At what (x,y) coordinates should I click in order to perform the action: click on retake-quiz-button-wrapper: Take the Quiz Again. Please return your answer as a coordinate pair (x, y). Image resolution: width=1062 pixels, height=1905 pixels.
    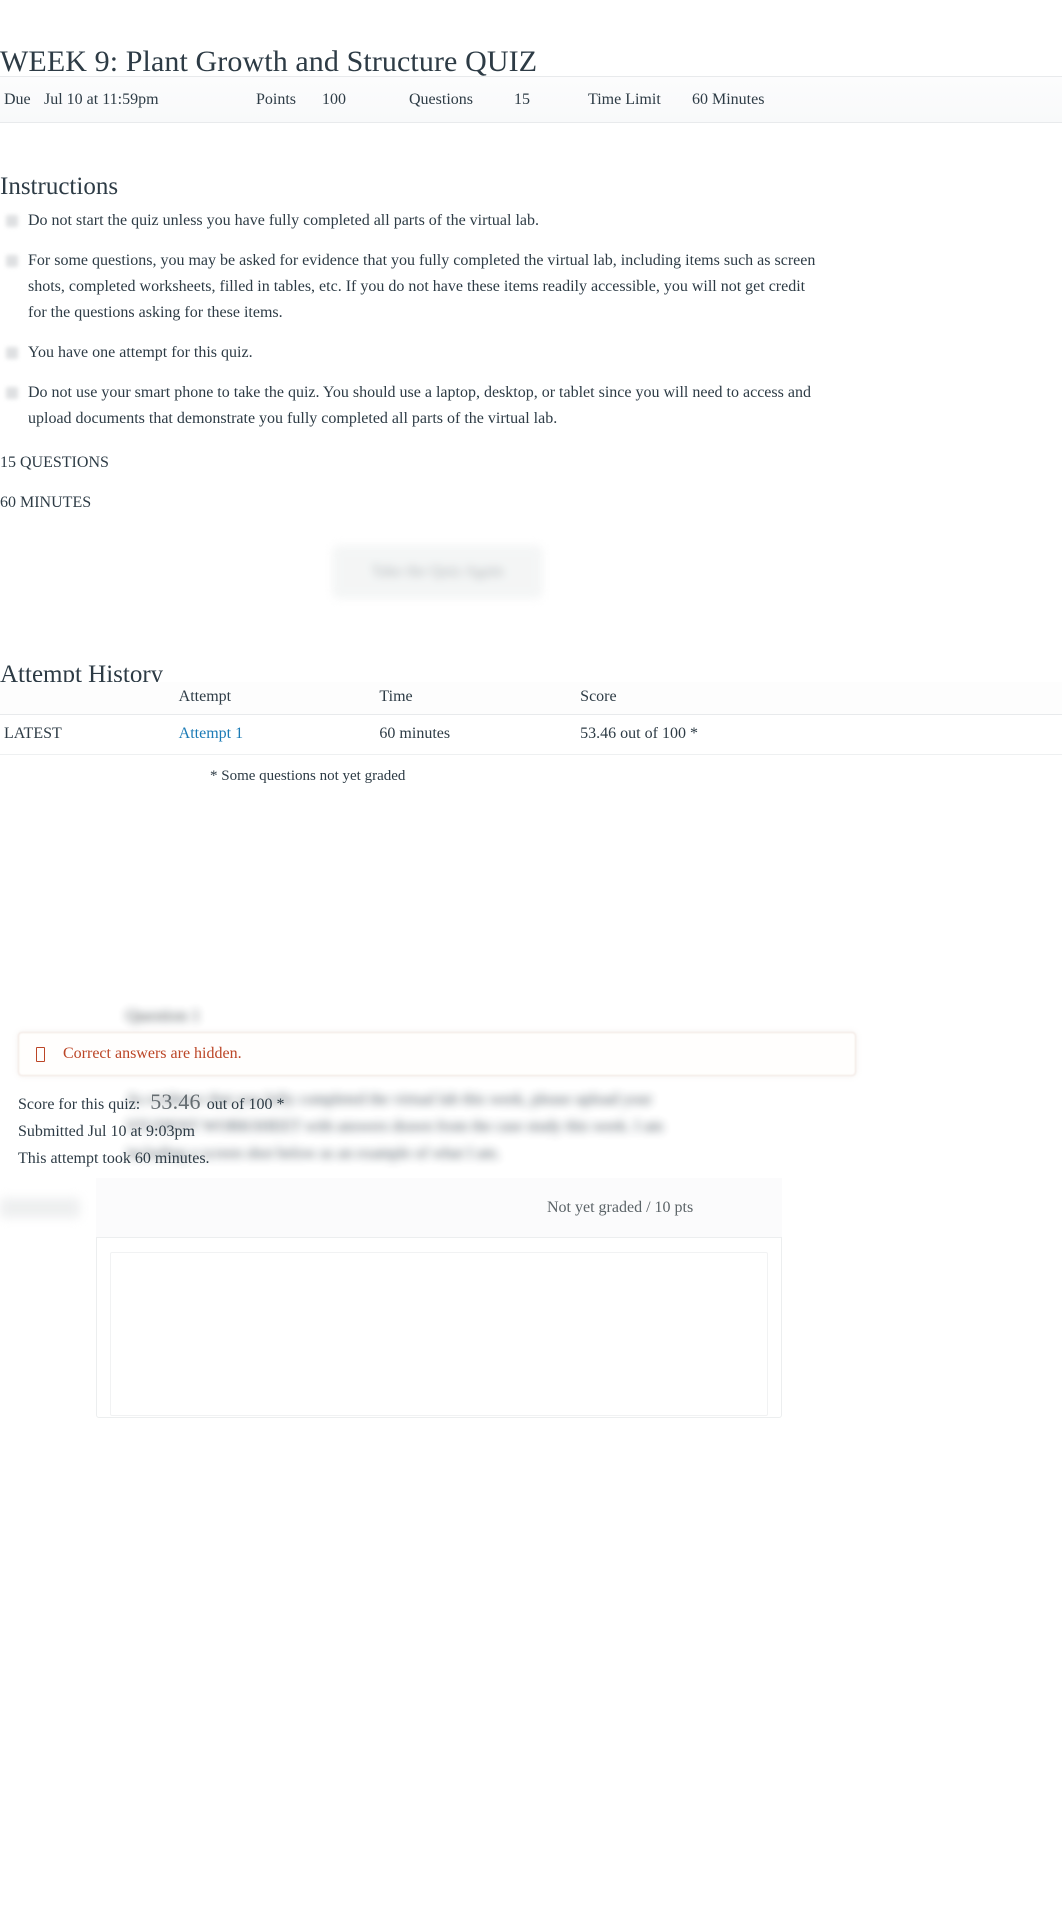
    Looking at the image, I should click on (437, 572).